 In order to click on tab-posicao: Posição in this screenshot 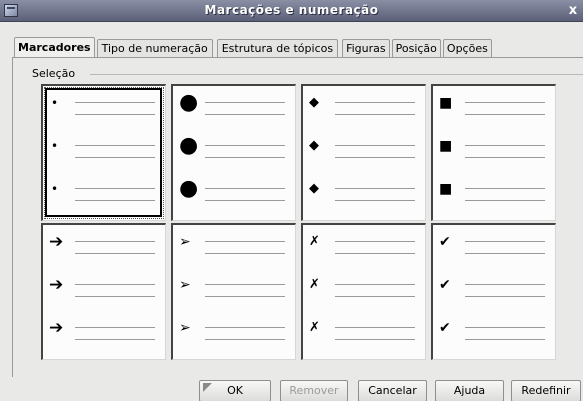, I will do `click(416, 48)`.